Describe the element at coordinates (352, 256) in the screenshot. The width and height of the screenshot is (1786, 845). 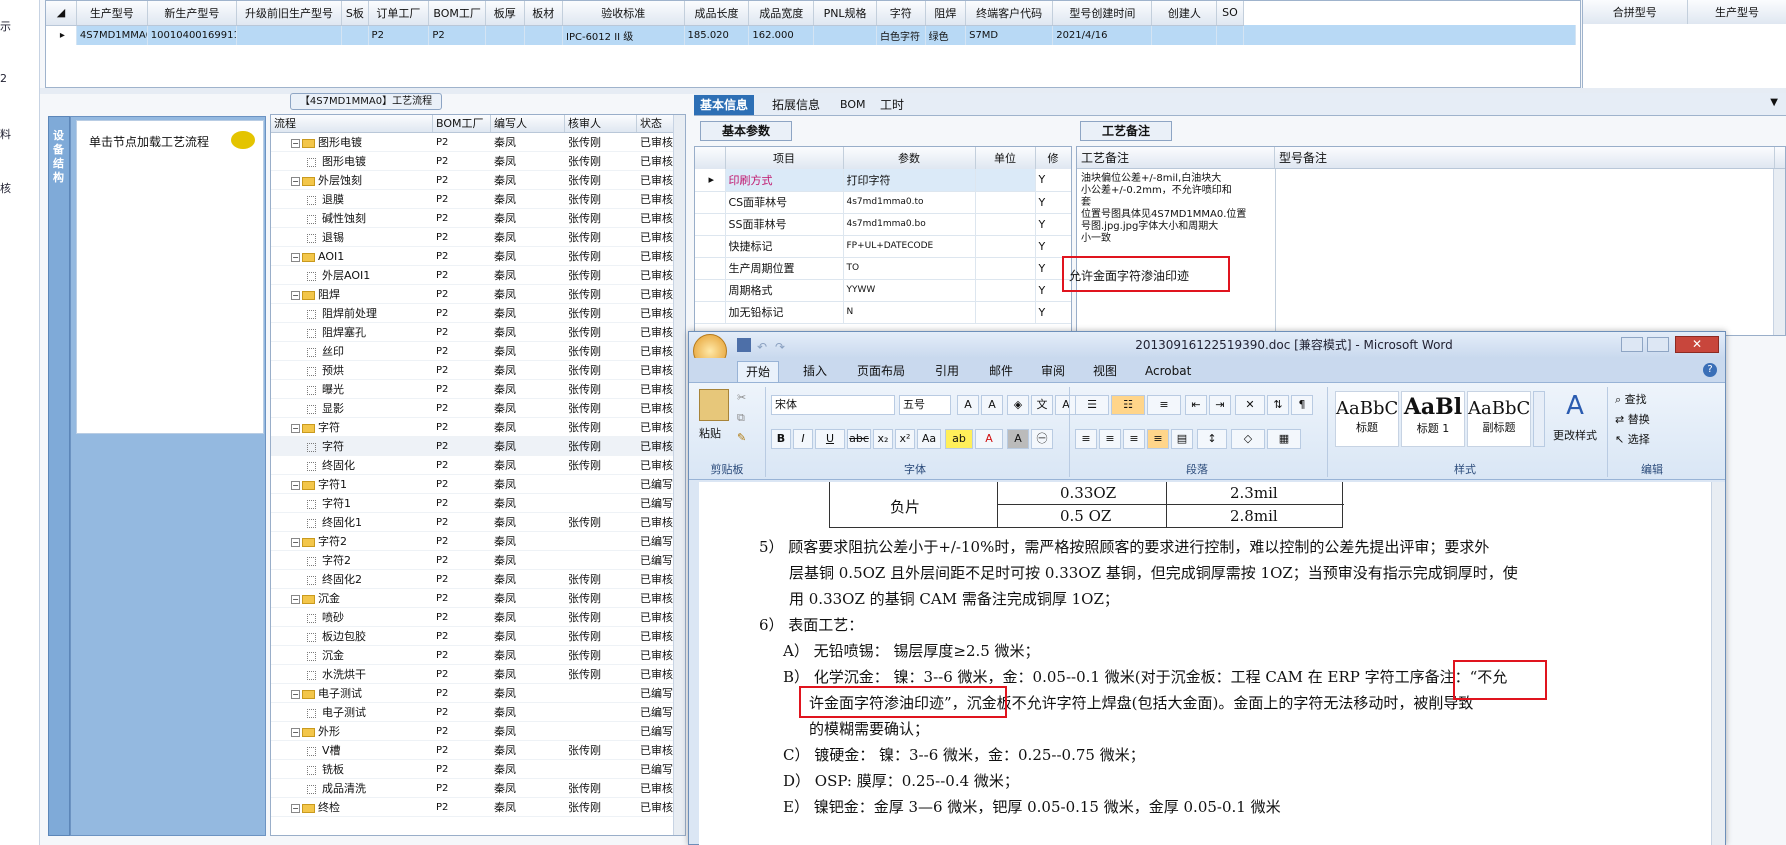
I see `tree-node: − AOI1` at that location.